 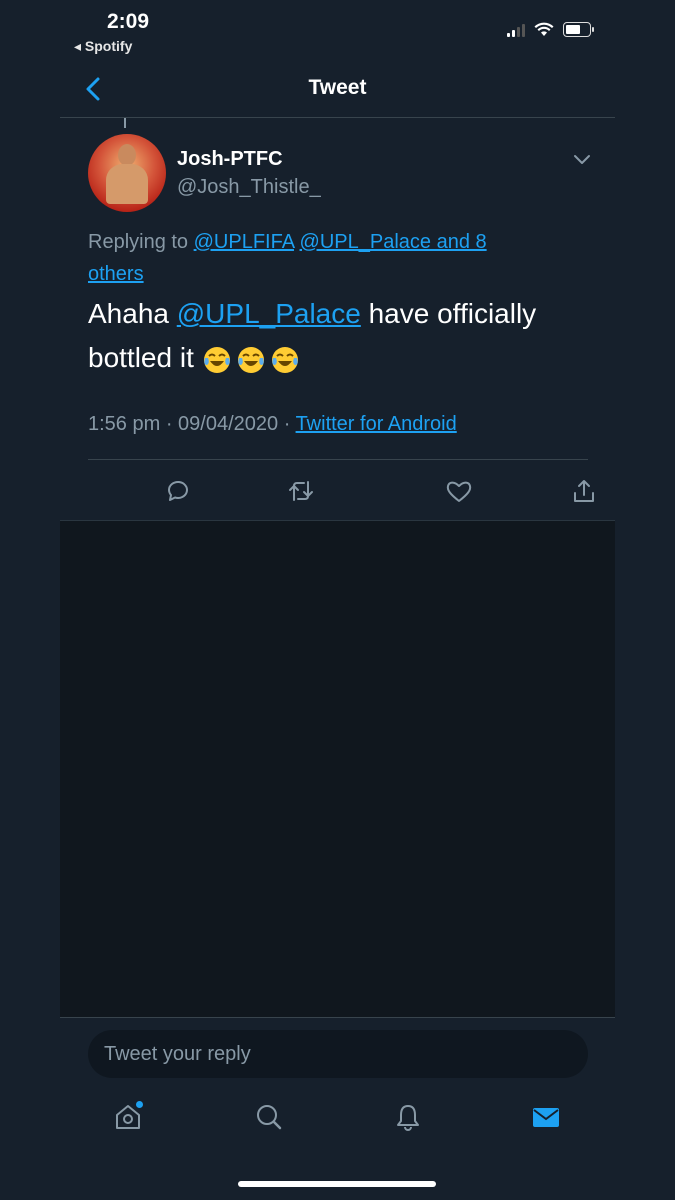 I want to click on status-icons, so click(x=550, y=29).